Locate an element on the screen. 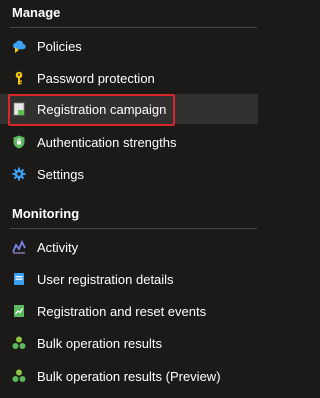 The width and height of the screenshot is (320, 398). nav-item-user-registration-details: User registration details is located at coordinates (129, 279).